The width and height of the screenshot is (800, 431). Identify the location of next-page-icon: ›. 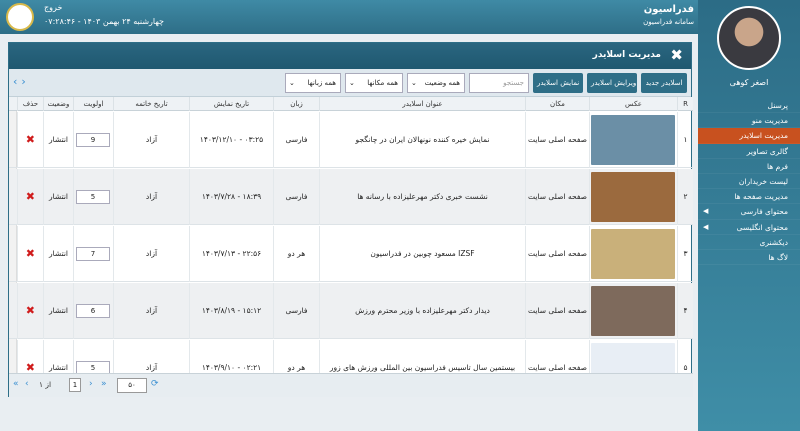
(91, 384).